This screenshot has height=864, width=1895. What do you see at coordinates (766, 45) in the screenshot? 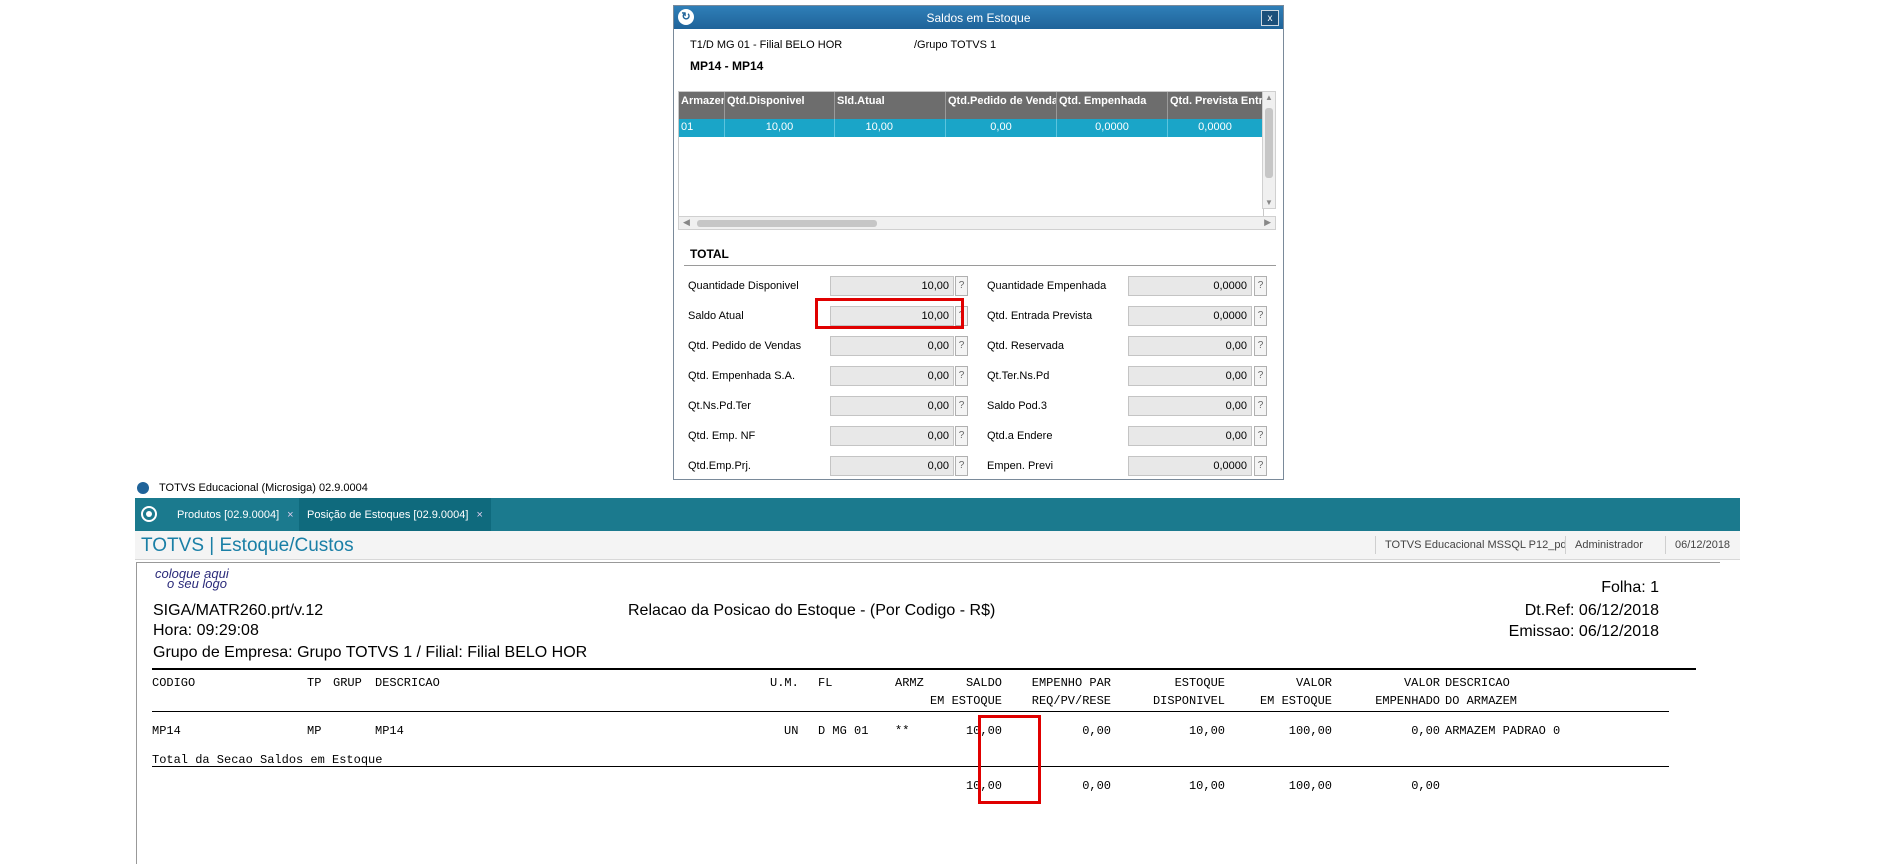
I see `branch-label: T1/D MG 01 - Filial BELO HOR` at bounding box center [766, 45].